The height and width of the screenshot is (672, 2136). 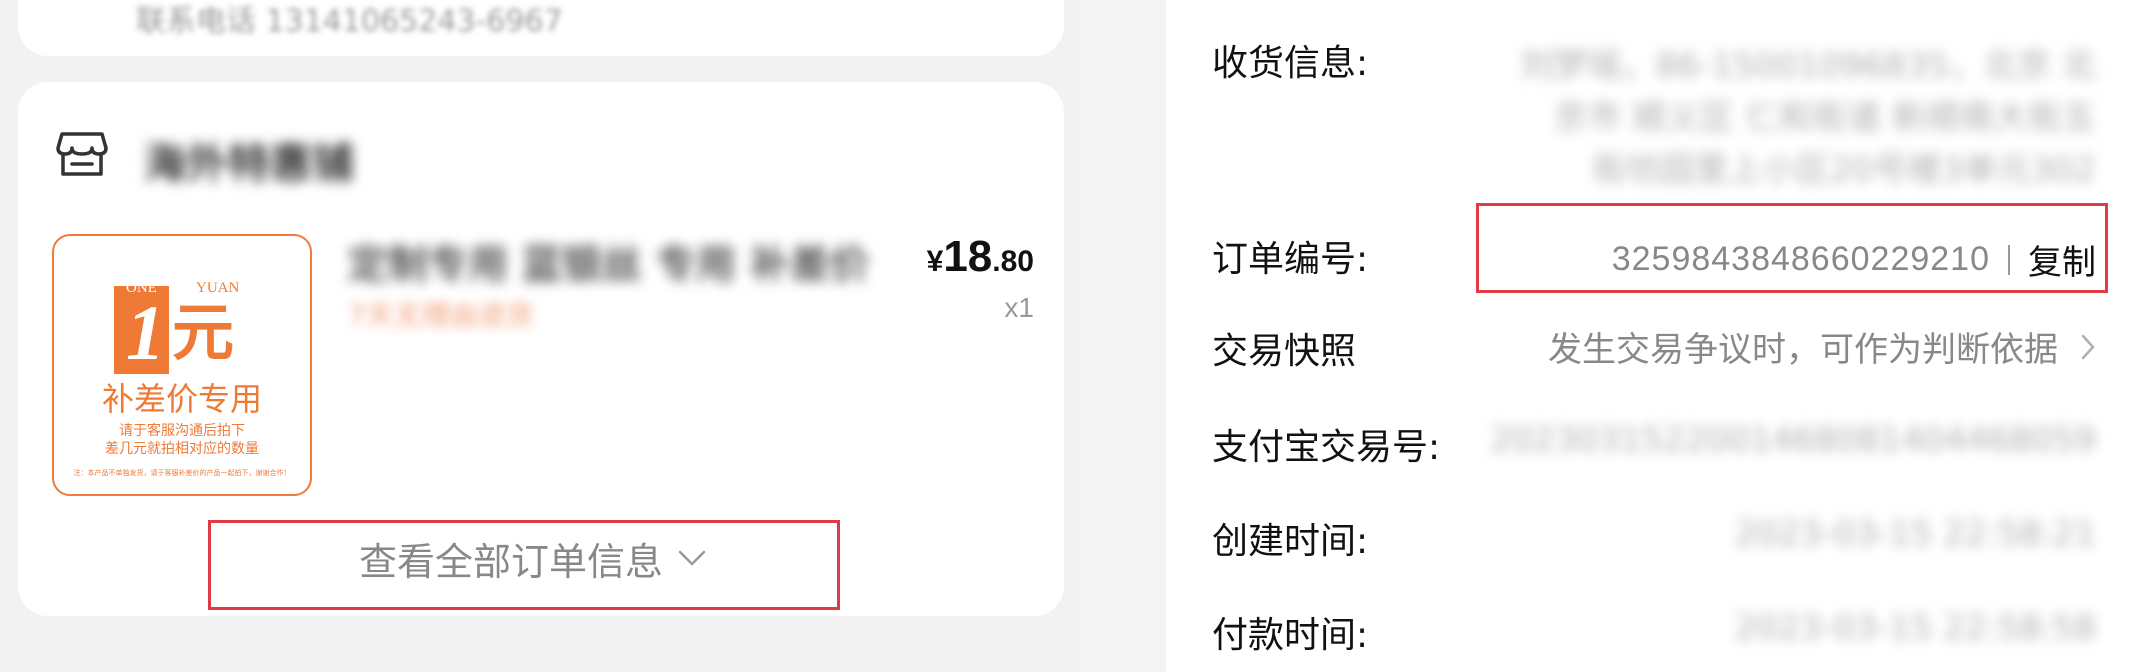 I want to click on product-image-note-2: 差几元就拍相对应的数量, so click(x=182, y=449).